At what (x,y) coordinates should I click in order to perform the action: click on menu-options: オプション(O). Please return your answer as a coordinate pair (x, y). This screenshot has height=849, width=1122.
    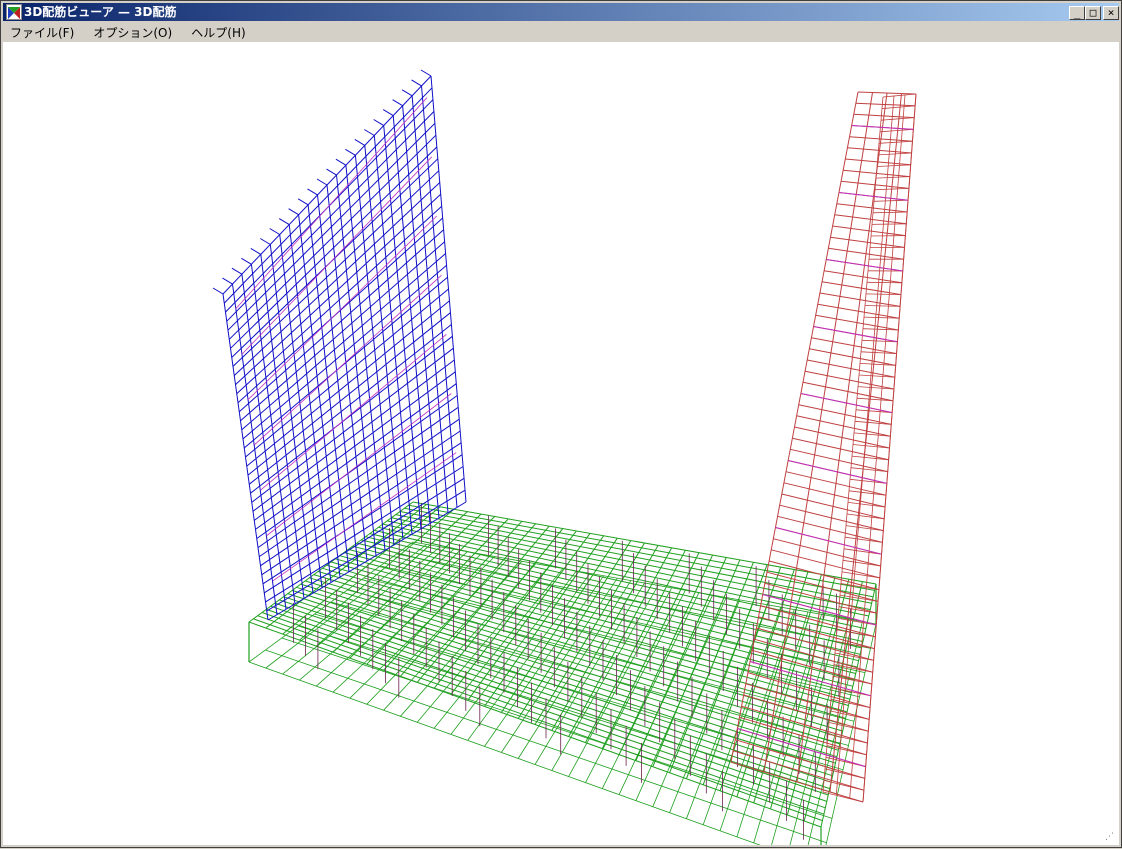
    Looking at the image, I should click on (132, 33).